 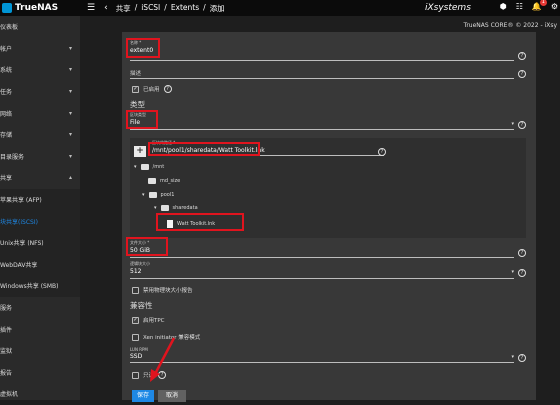 I want to click on sidebar-item-label: 插件, so click(x=6, y=330).